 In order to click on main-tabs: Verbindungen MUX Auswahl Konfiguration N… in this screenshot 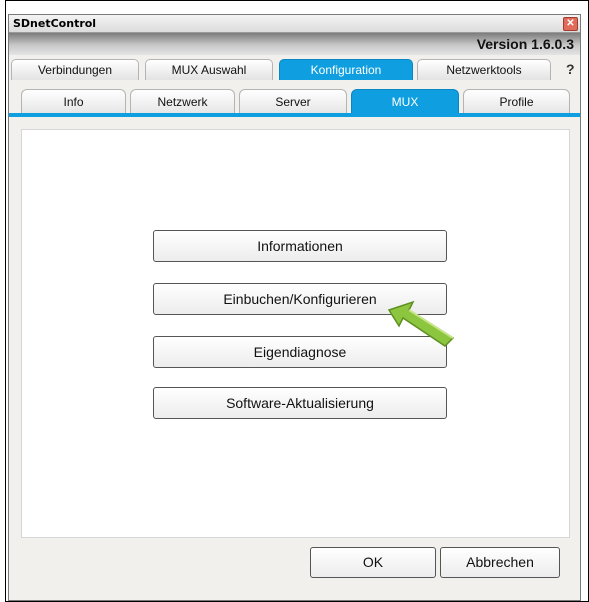, I will do `click(294, 70)`.